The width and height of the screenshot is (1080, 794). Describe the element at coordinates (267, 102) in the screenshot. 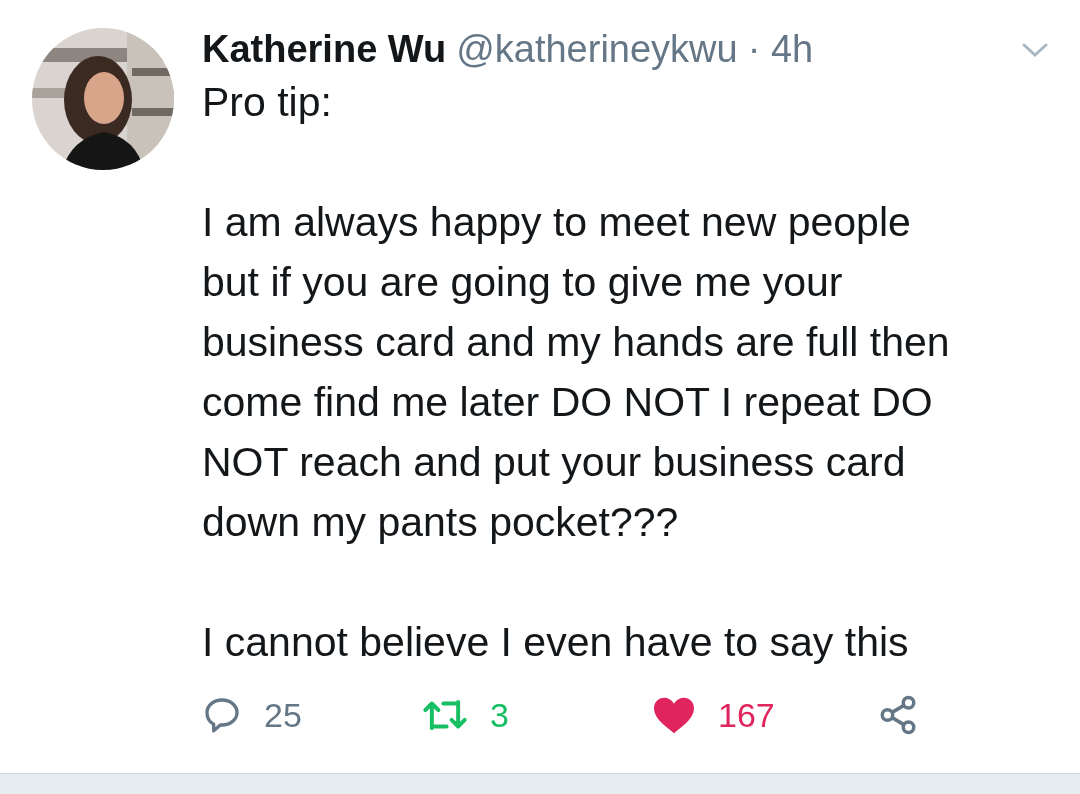

I see `tweet-text: Pro tip:` at that location.